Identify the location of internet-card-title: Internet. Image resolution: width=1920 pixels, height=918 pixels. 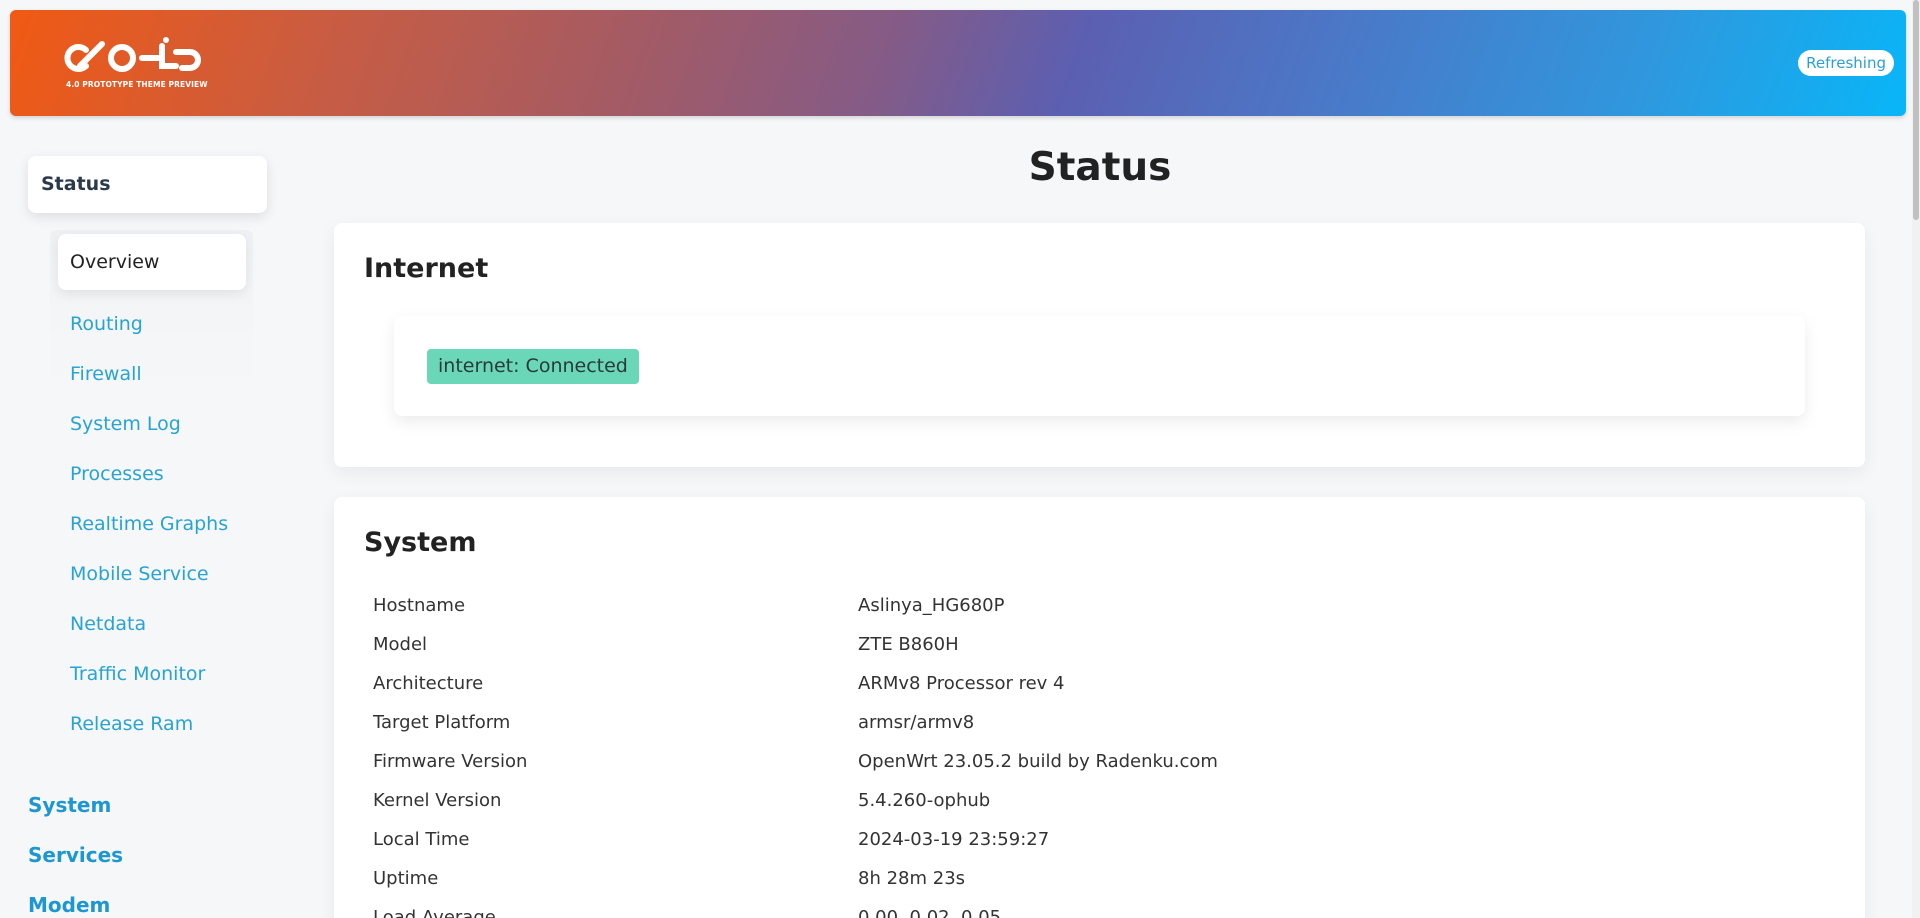
(426, 268).